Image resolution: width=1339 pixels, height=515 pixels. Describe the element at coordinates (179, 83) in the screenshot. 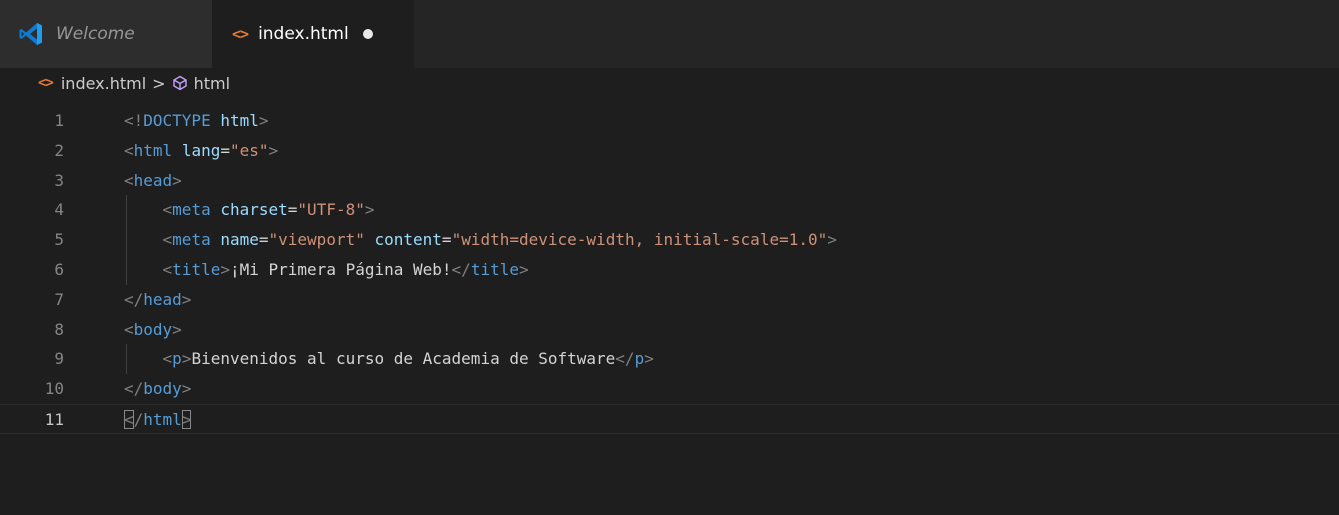

I see `symbol-cube-icon` at that location.